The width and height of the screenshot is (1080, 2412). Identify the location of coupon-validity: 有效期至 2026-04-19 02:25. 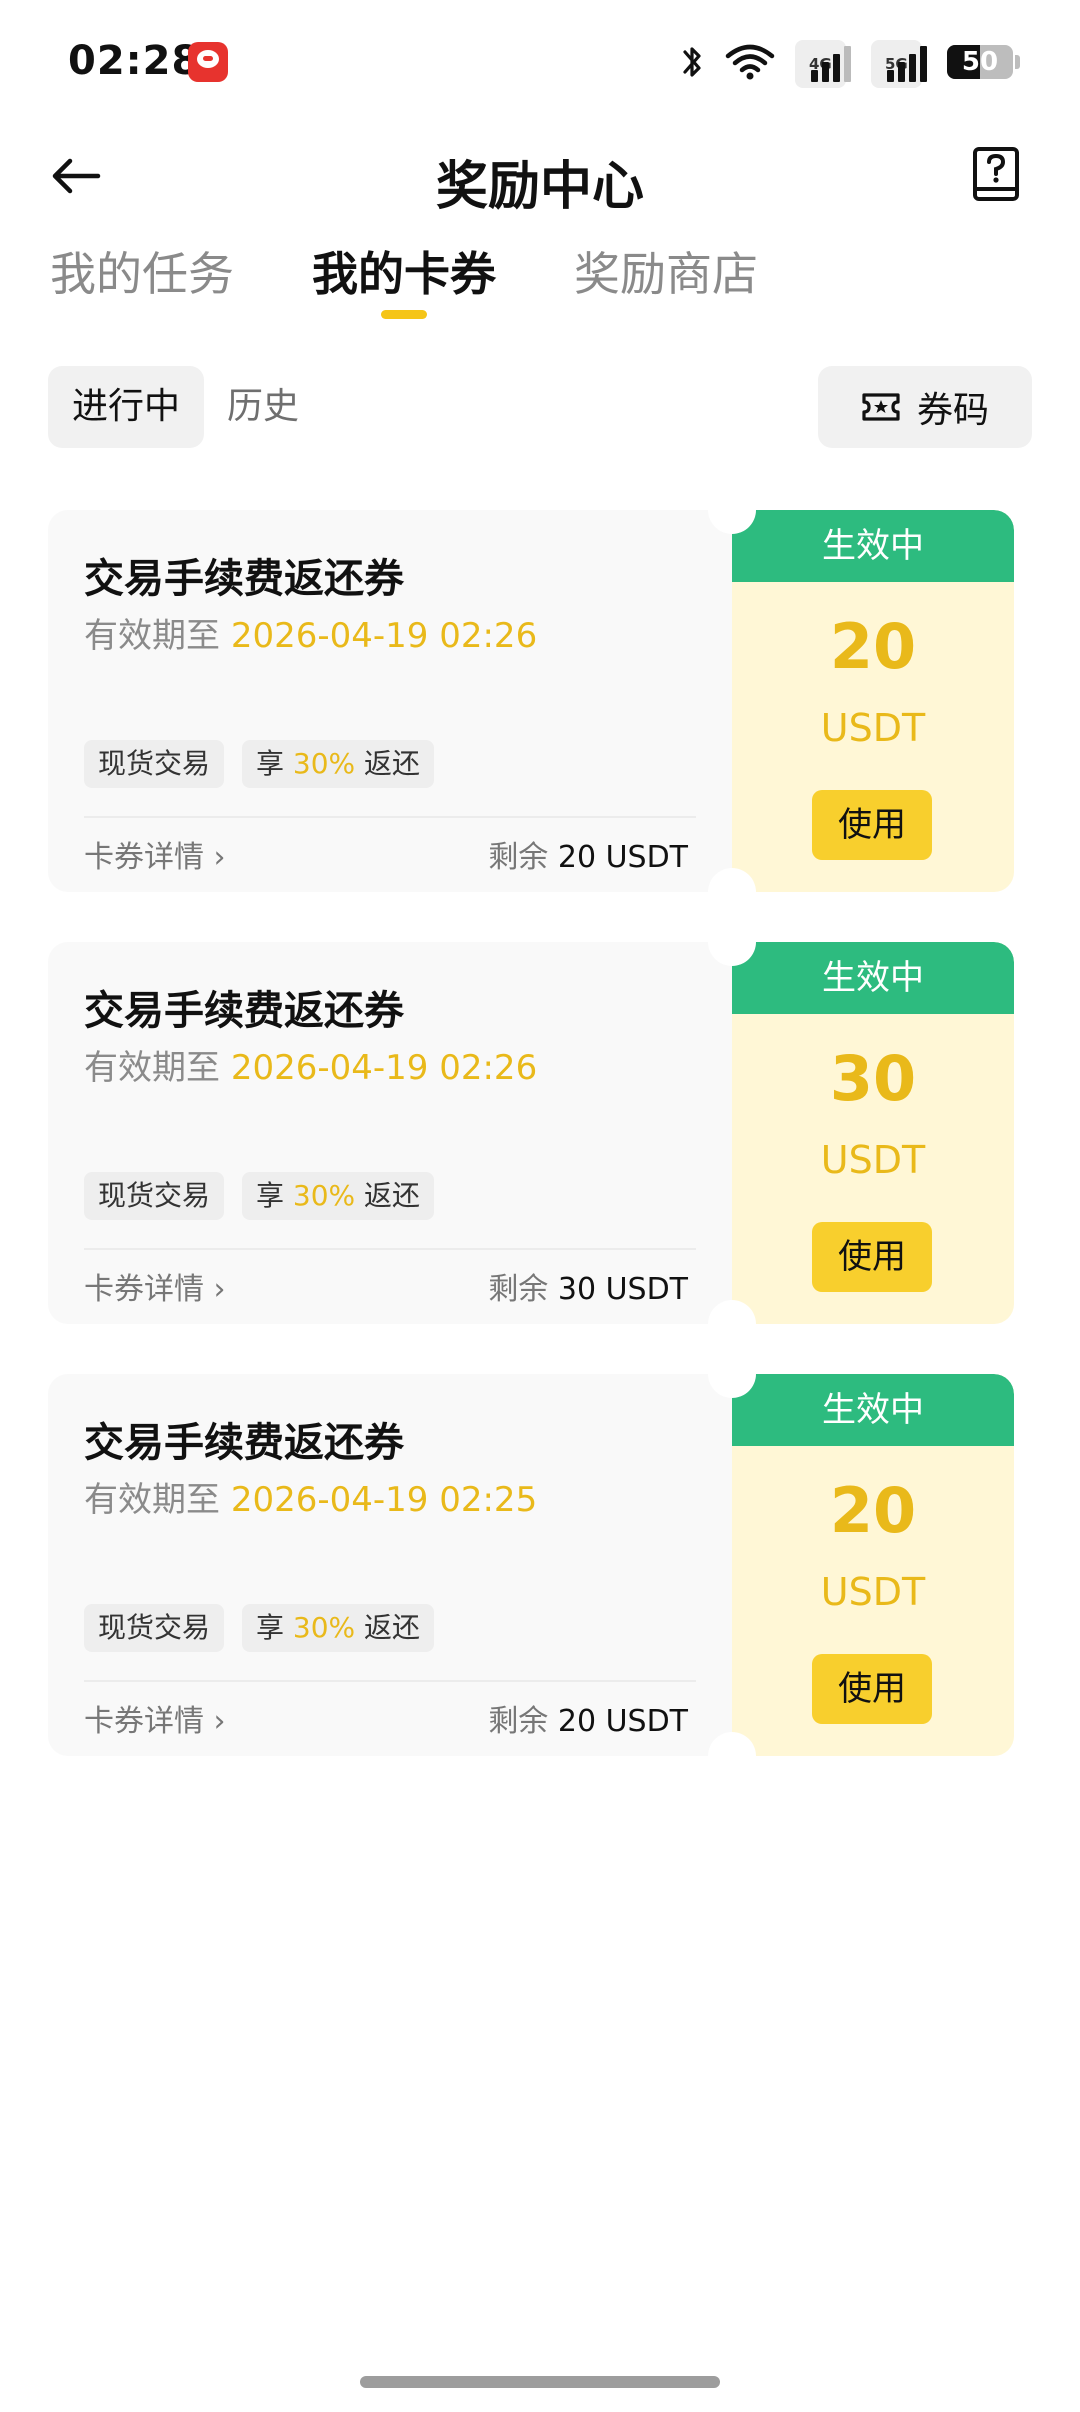
(311, 1500).